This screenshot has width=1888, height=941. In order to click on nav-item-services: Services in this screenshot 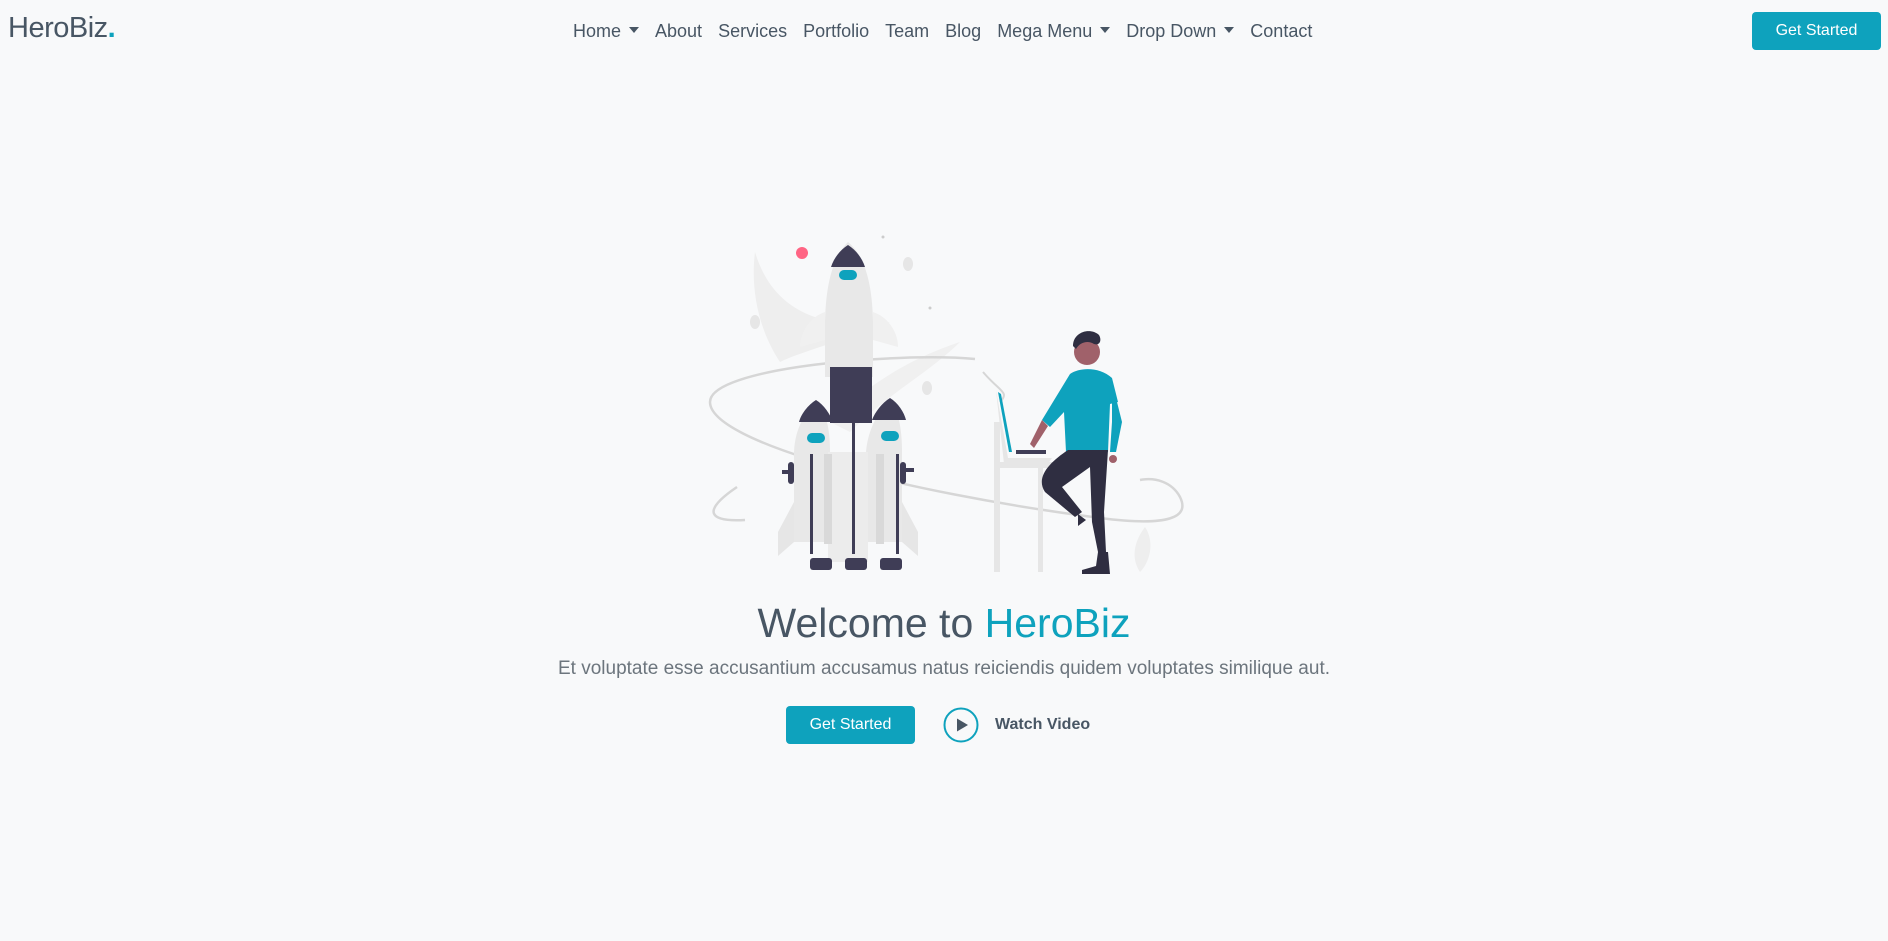, I will do `click(752, 31)`.